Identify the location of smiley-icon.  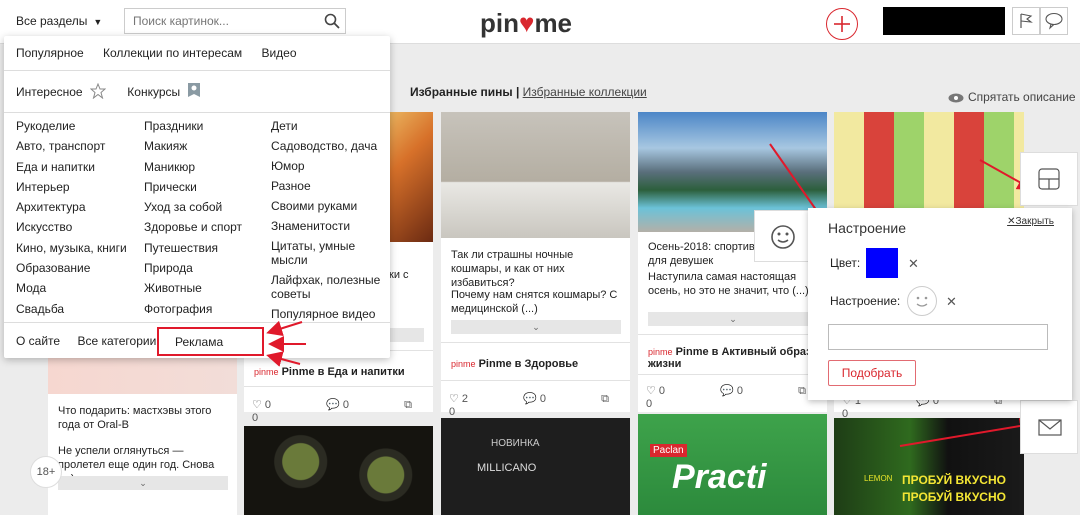
(783, 237).